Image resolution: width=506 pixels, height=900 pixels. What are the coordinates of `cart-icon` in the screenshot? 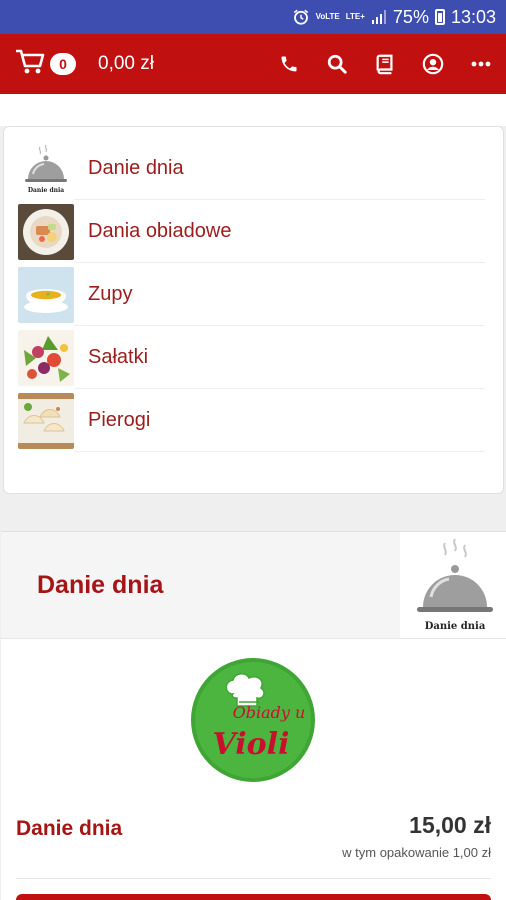 It's located at (30, 64).